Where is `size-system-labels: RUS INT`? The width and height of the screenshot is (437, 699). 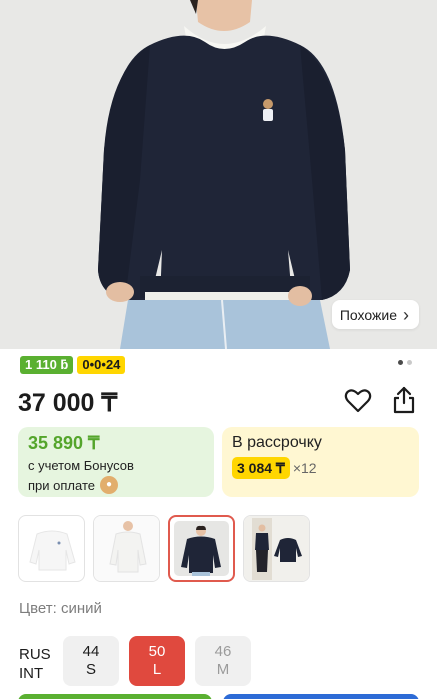 size-system-labels: RUS INT is located at coordinates (35, 664).